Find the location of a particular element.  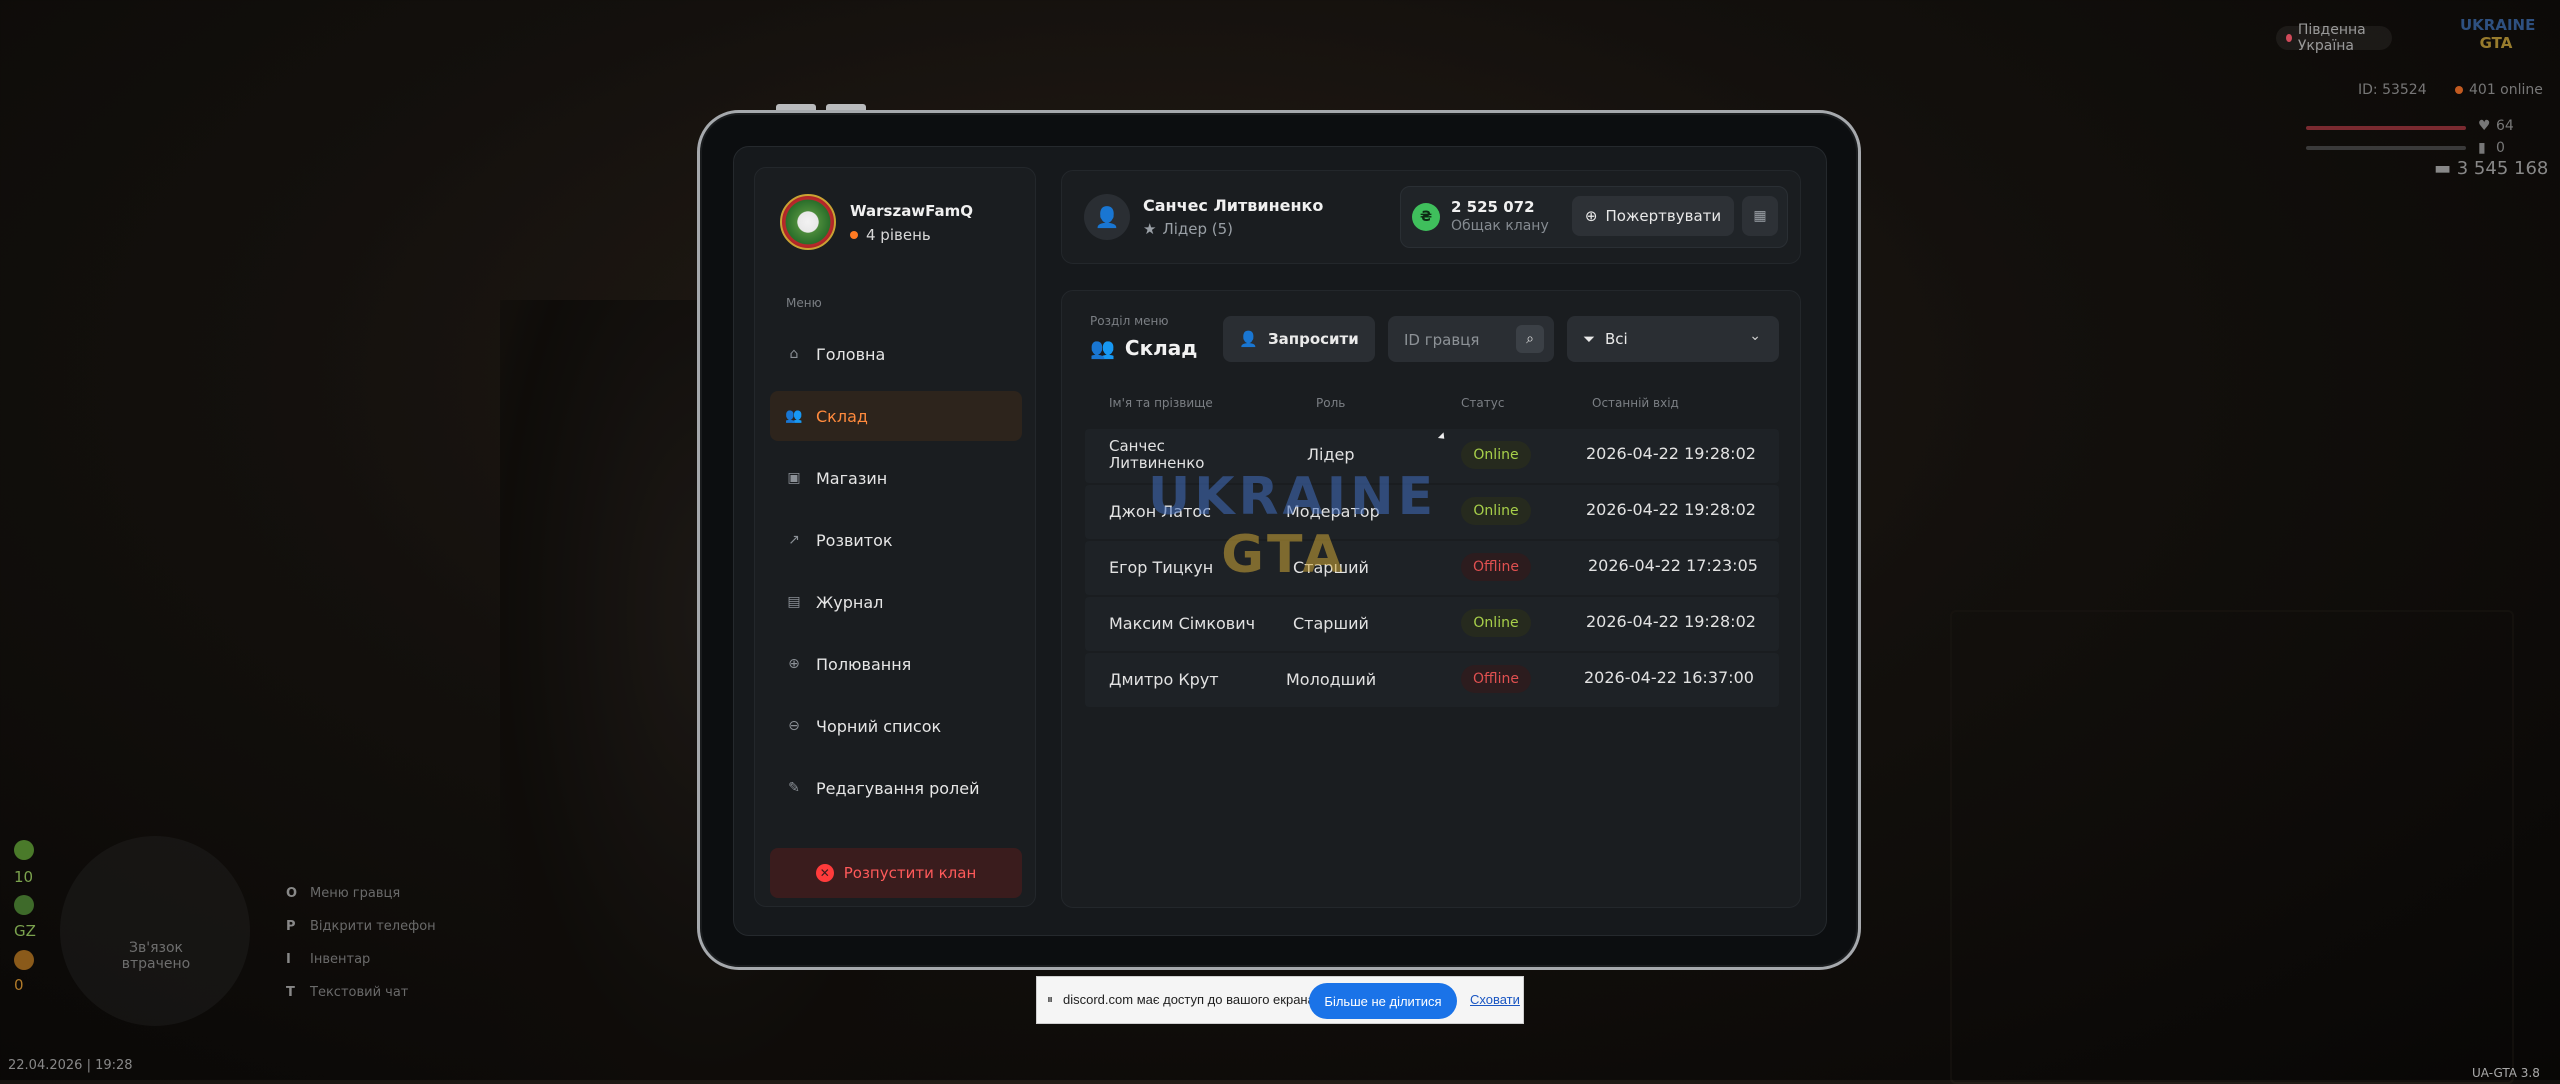

server-name: Південна Україна is located at coordinates (2331, 38).